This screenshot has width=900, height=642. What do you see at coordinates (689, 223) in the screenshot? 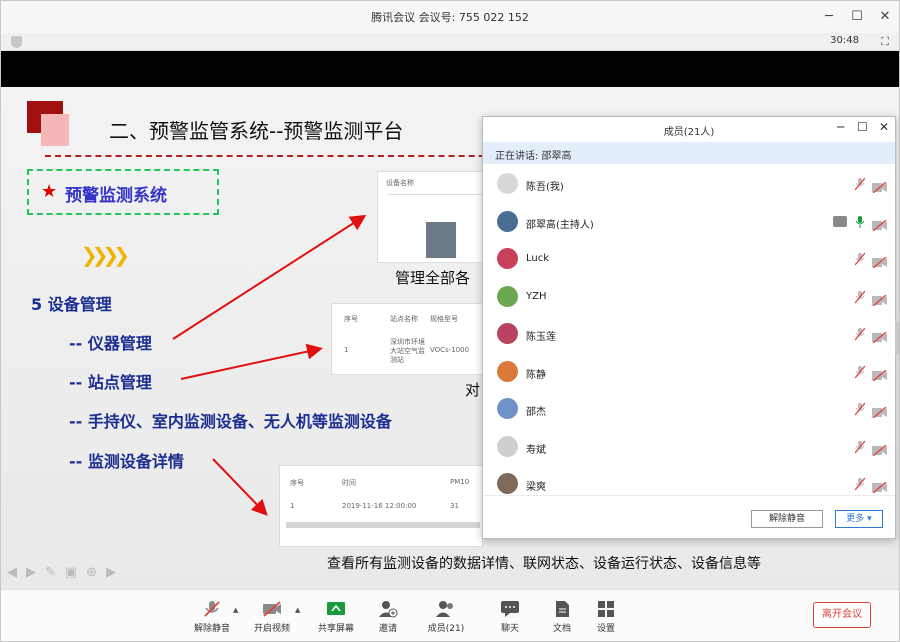
I see `member-row: 邵翠高(主持人)` at bounding box center [689, 223].